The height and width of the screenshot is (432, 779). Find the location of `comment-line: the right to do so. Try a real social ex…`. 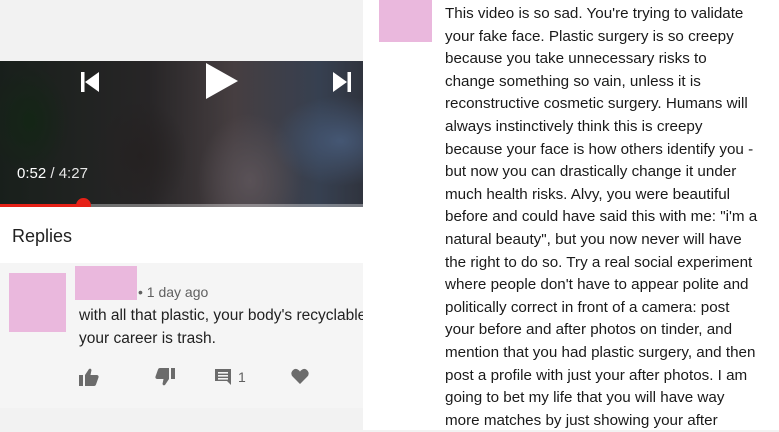

comment-line: the right to do so. Try a real social ex… is located at coordinates (599, 262).